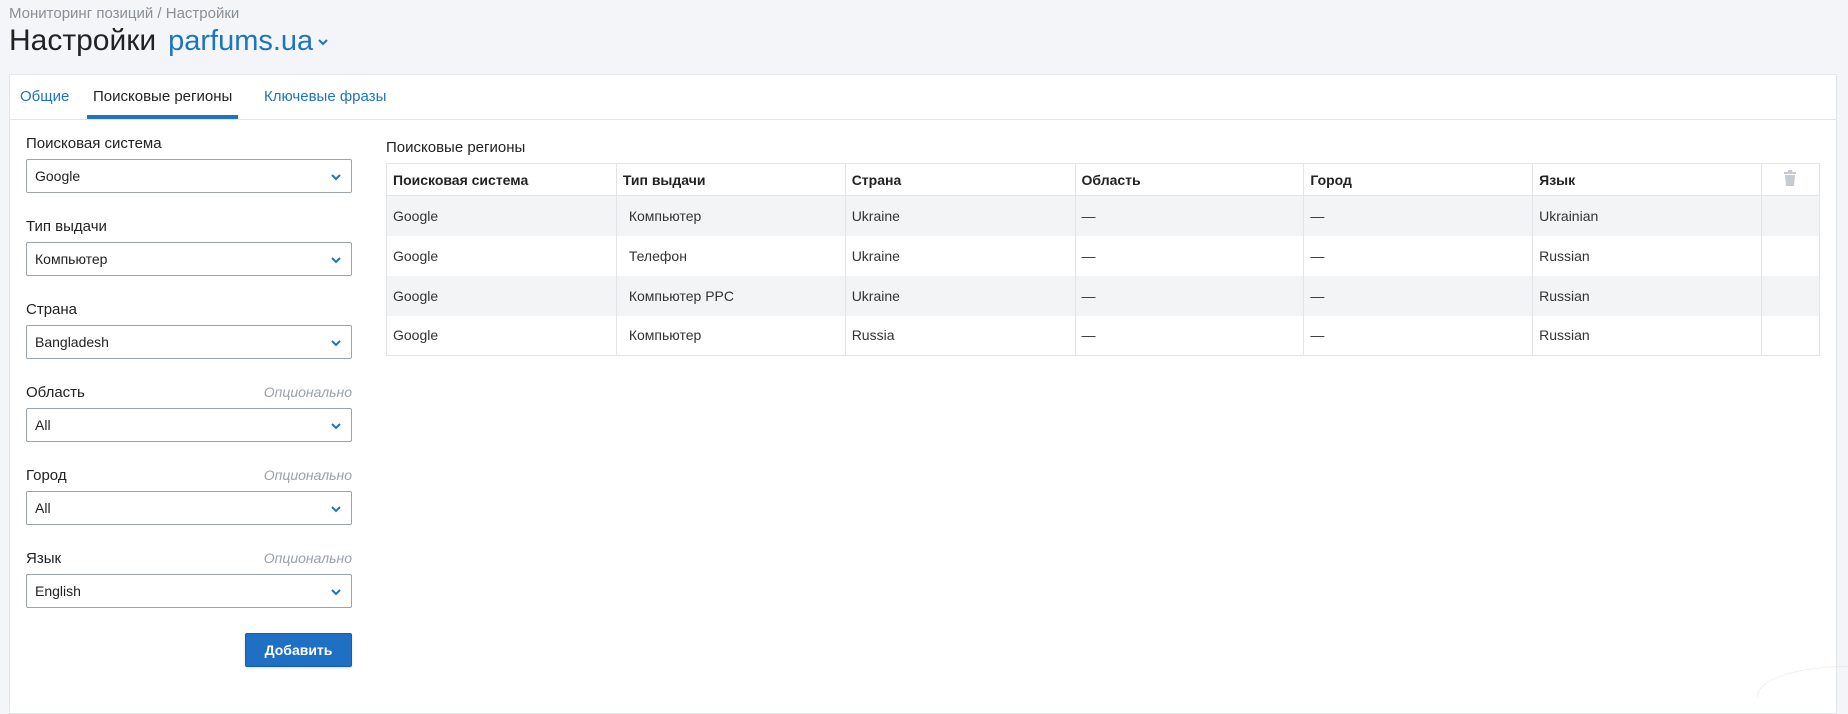  I want to click on tab-bar: Общие Поисковые регионы Ключевые фразы, so click(923, 97).